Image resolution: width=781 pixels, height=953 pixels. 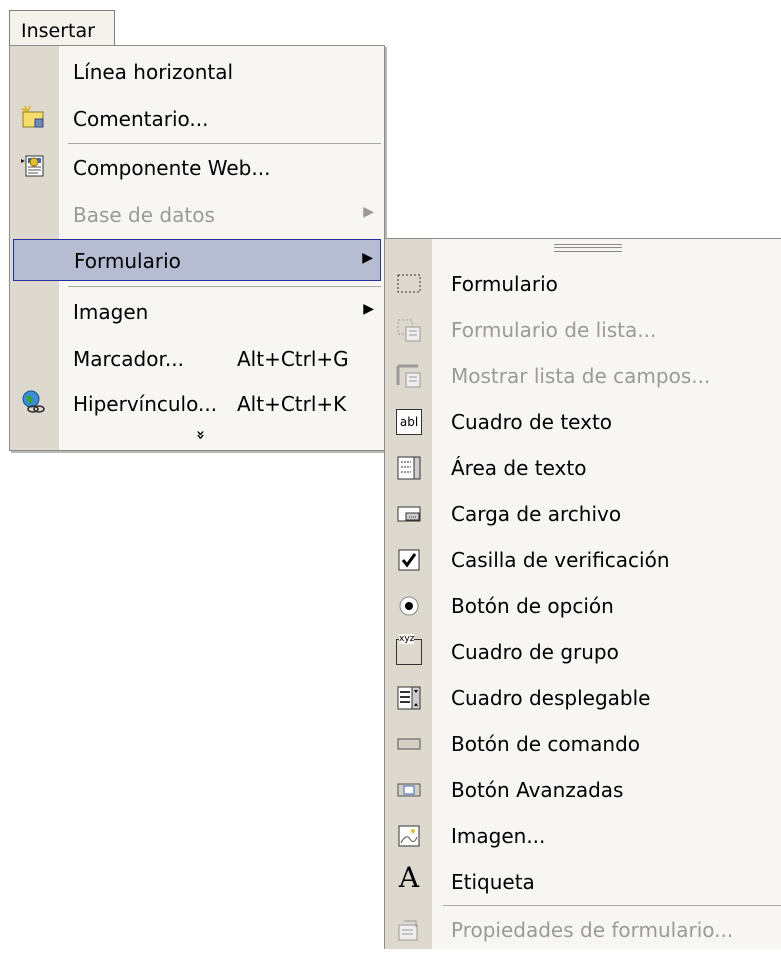 What do you see at coordinates (409, 514) in the screenshot?
I see `file-upload-icon` at bounding box center [409, 514].